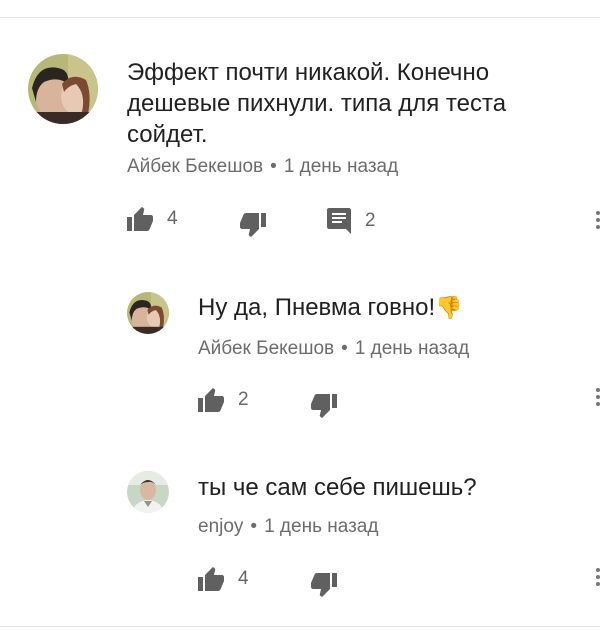 The width and height of the screenshot is (600, 631). I want to click on like-button: 2, so click(223, 400).